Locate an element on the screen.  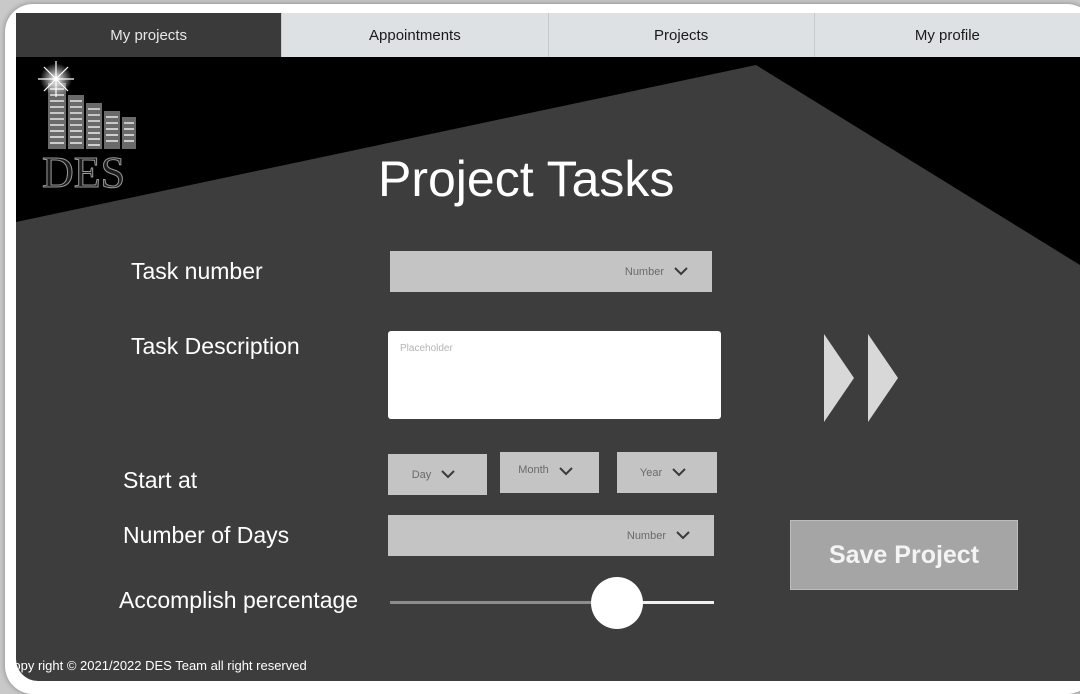
slider-thumb is located at coordinates (617, 603).